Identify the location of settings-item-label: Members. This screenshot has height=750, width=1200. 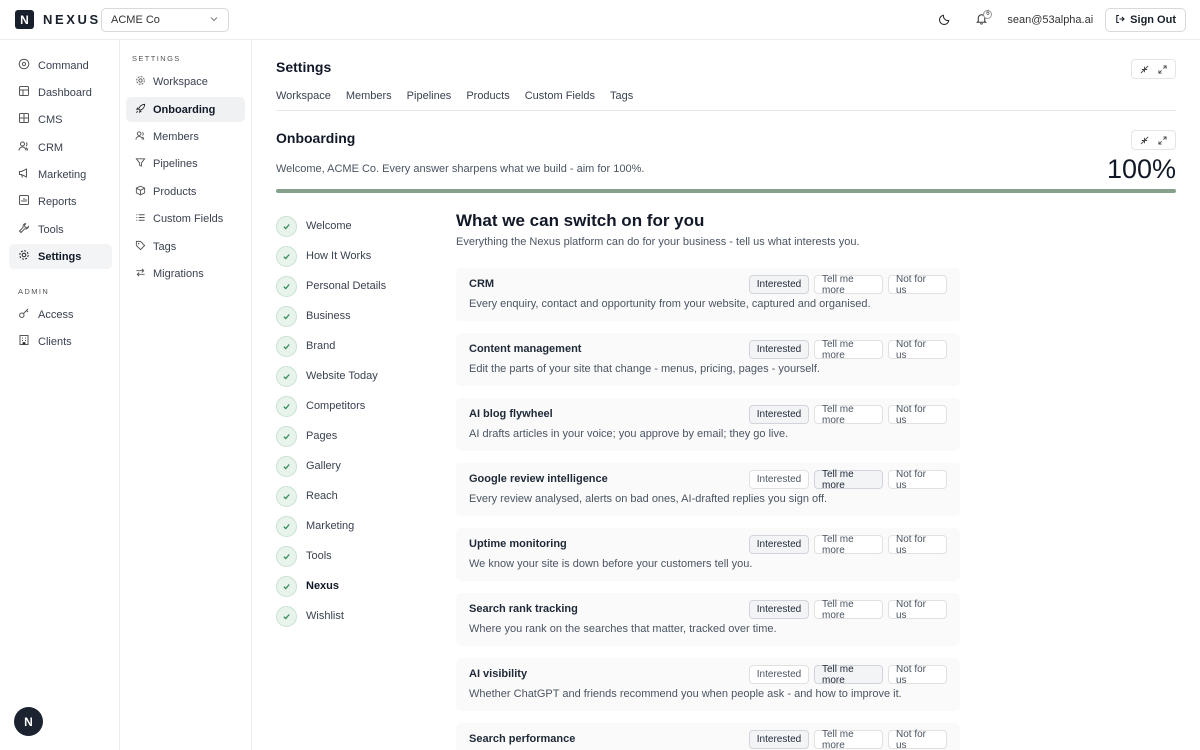
(176, 136).